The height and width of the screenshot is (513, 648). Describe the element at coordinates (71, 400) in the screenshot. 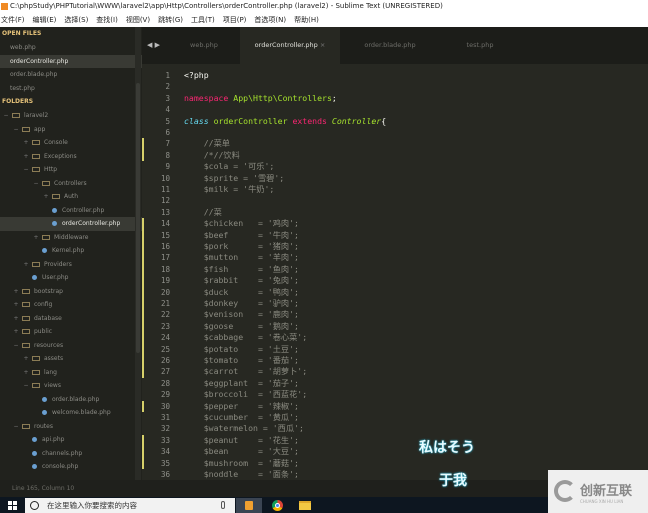

I see `tree-file: order.blade.php` at that location.